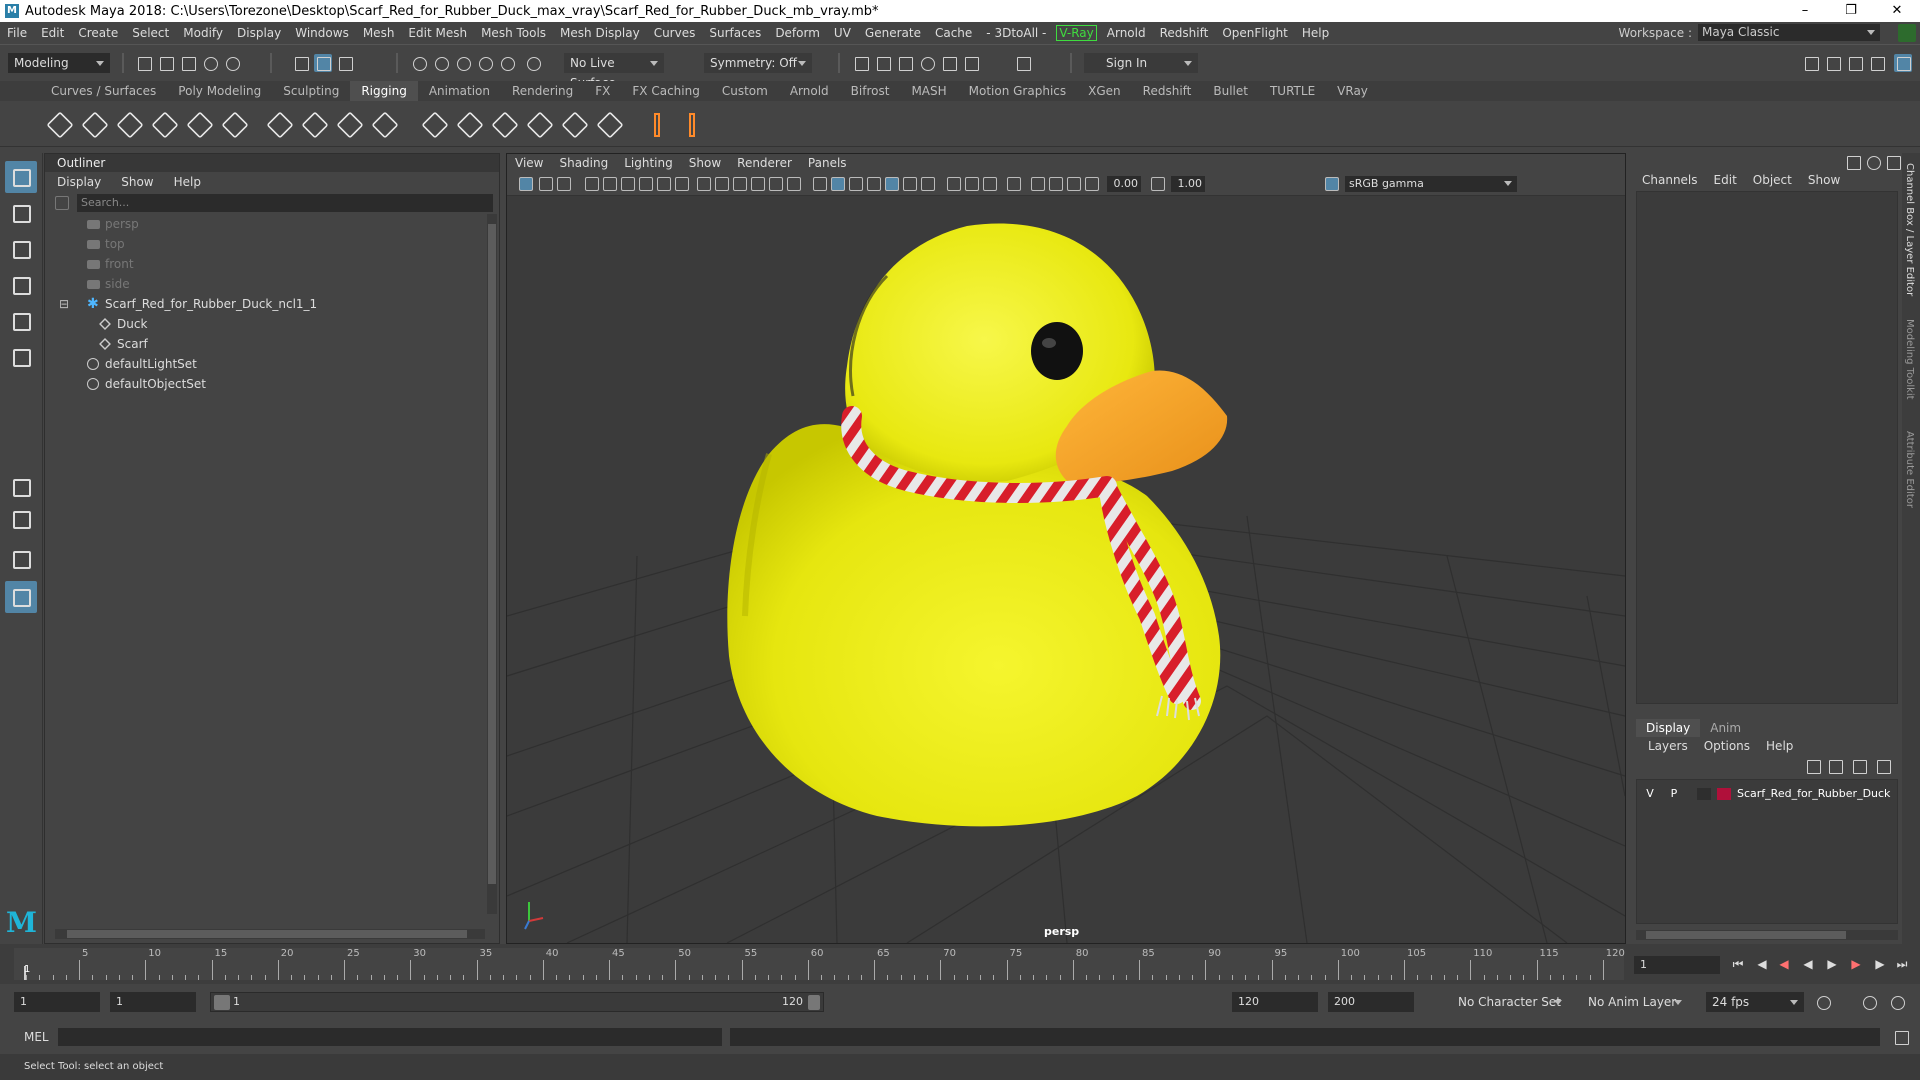 This screenshot has height=1080, width=1920. Describe the element at coordinates (546, 184) in the screenshot. I see `lock-camera-icon` at that location.